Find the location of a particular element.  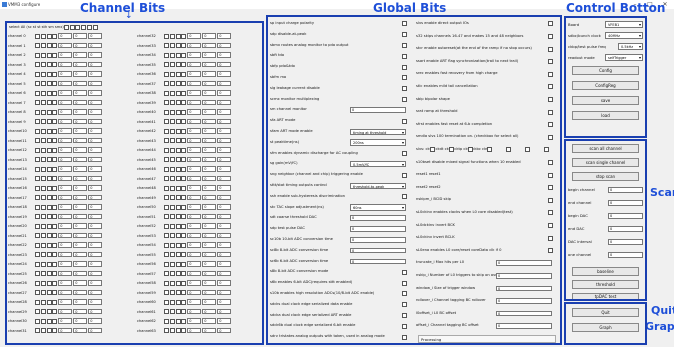

select-all-checkbox is located at coordinates (89, 27).